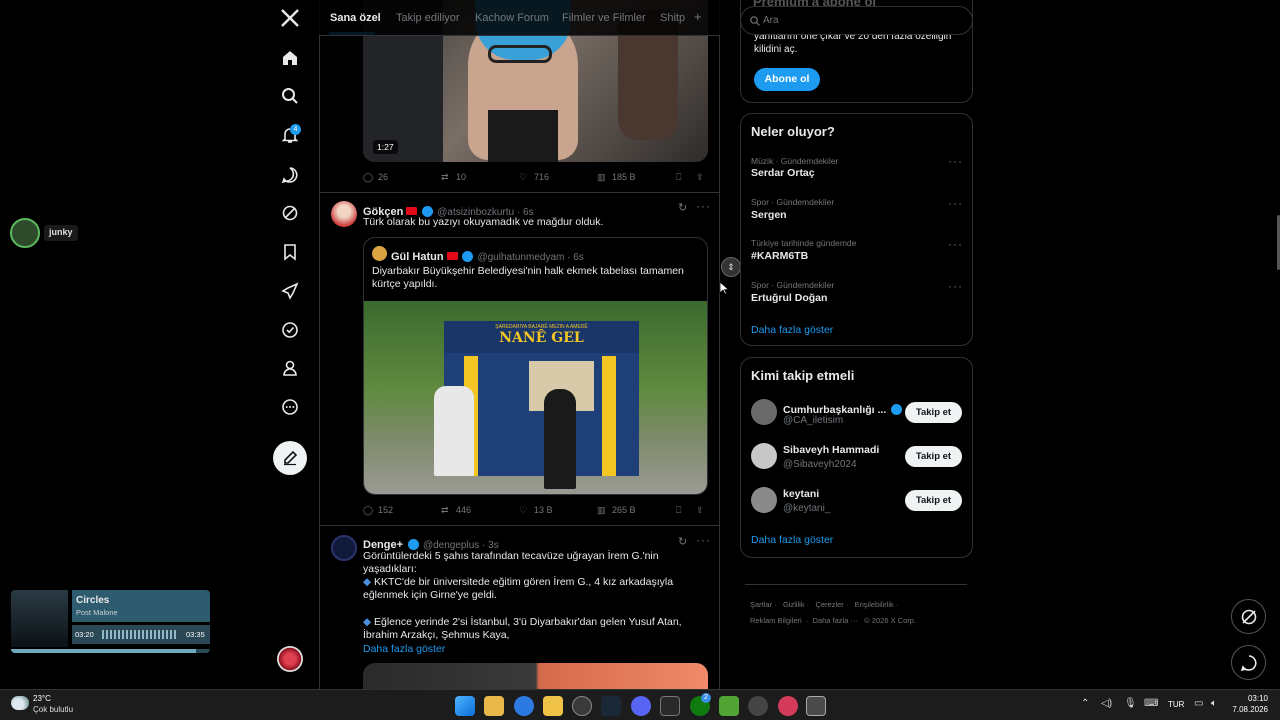  I want to click on search-icon, so click(290, 96).